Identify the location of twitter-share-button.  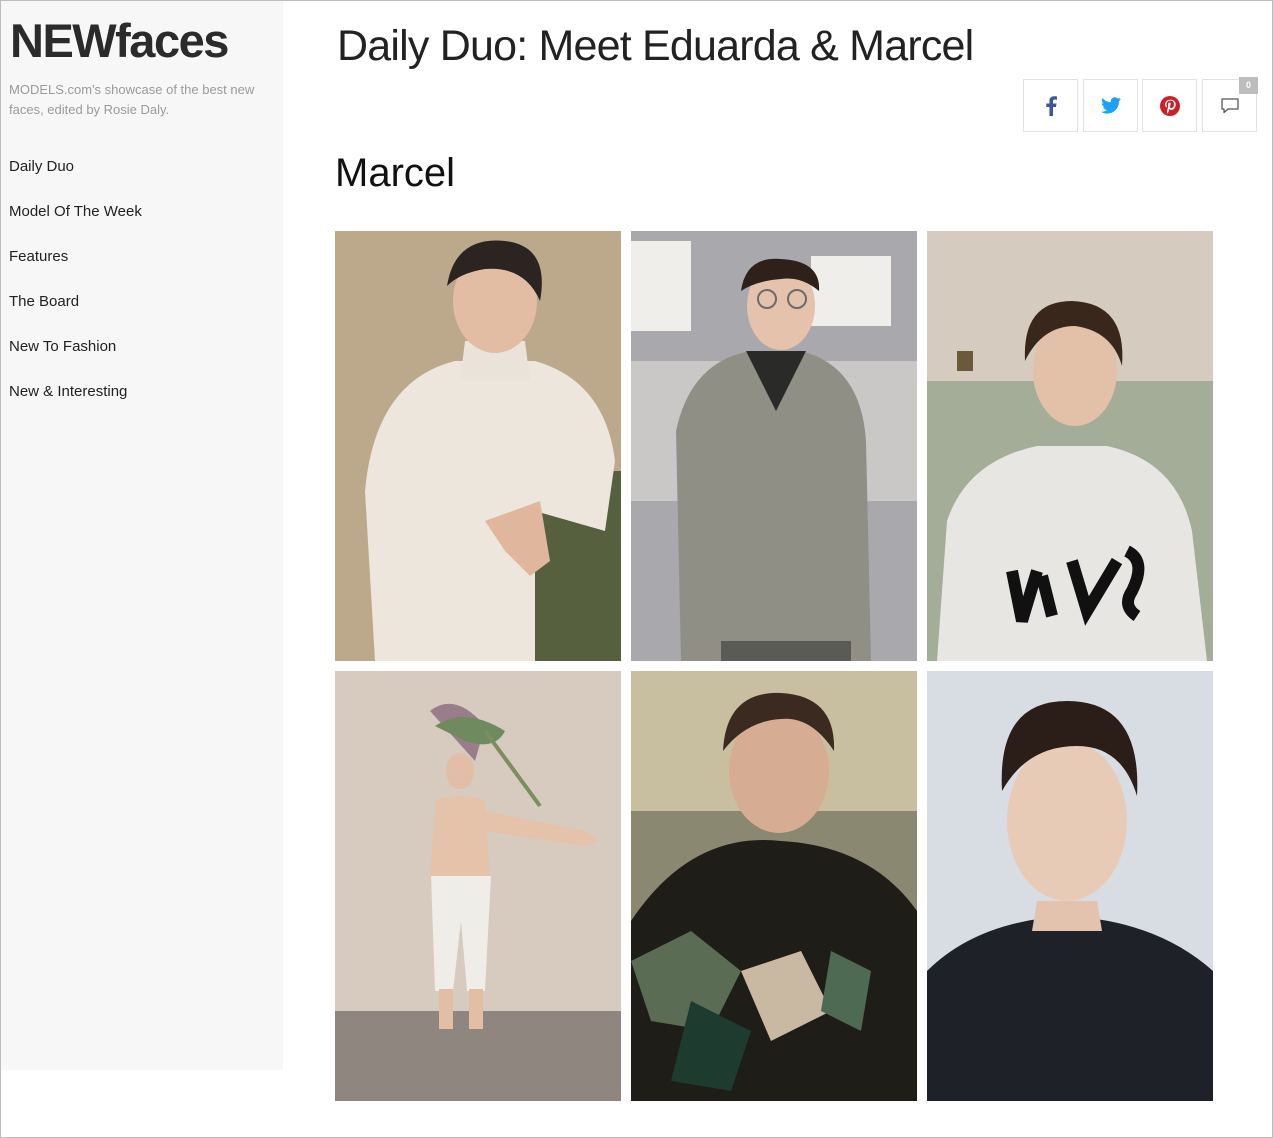
(1110, 105).